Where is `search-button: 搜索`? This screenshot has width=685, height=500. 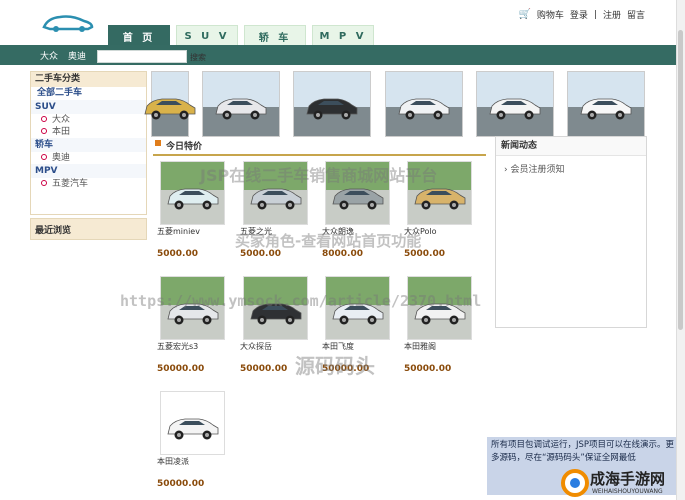 search-button: 搜索 is located at coordinates (198, 57).